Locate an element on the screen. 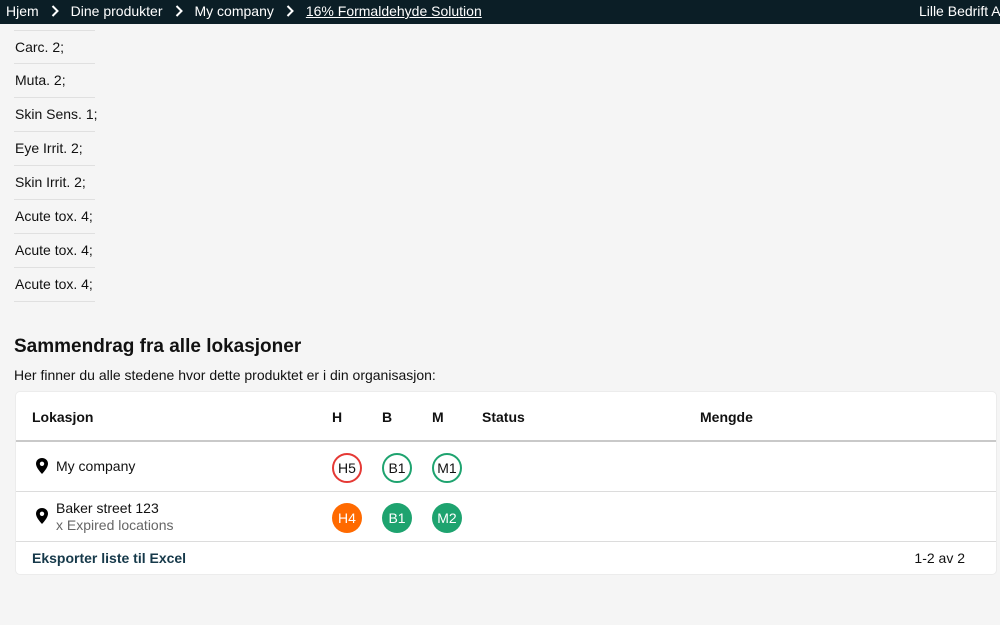 The width and height of the screenshot is (1000, 625). export-excel-link: Eksporter liste til Excel is located at coordinates (109, 558).